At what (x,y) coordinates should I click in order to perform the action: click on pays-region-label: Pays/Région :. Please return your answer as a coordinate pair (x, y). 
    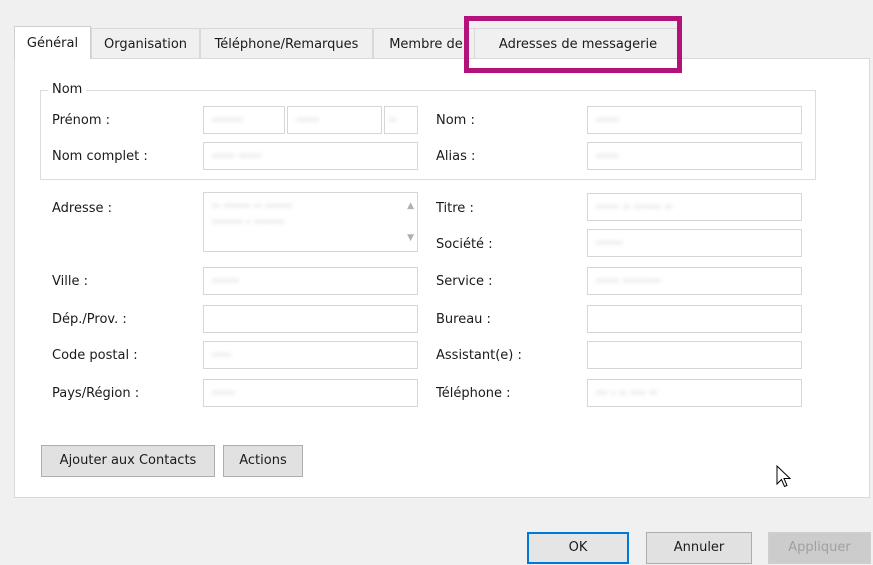
    Looking at the image, I should click on (96, 393).